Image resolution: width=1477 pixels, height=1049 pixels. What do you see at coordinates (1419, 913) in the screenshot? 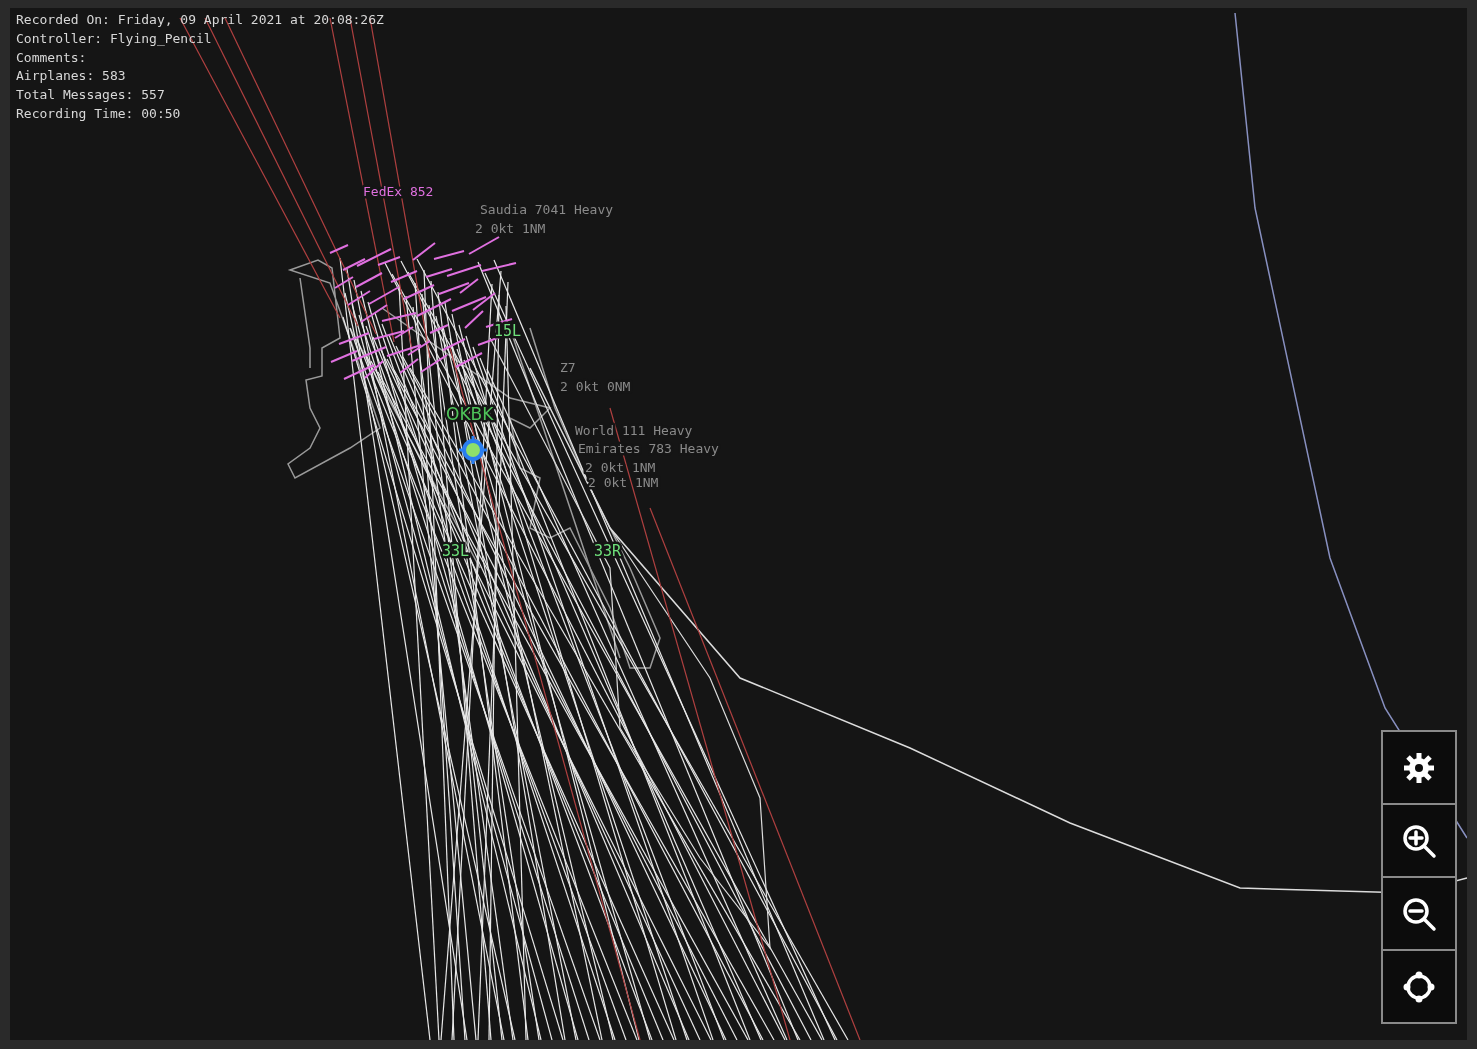
I see `zoom-out-button` at bounding box center [1419, 913].